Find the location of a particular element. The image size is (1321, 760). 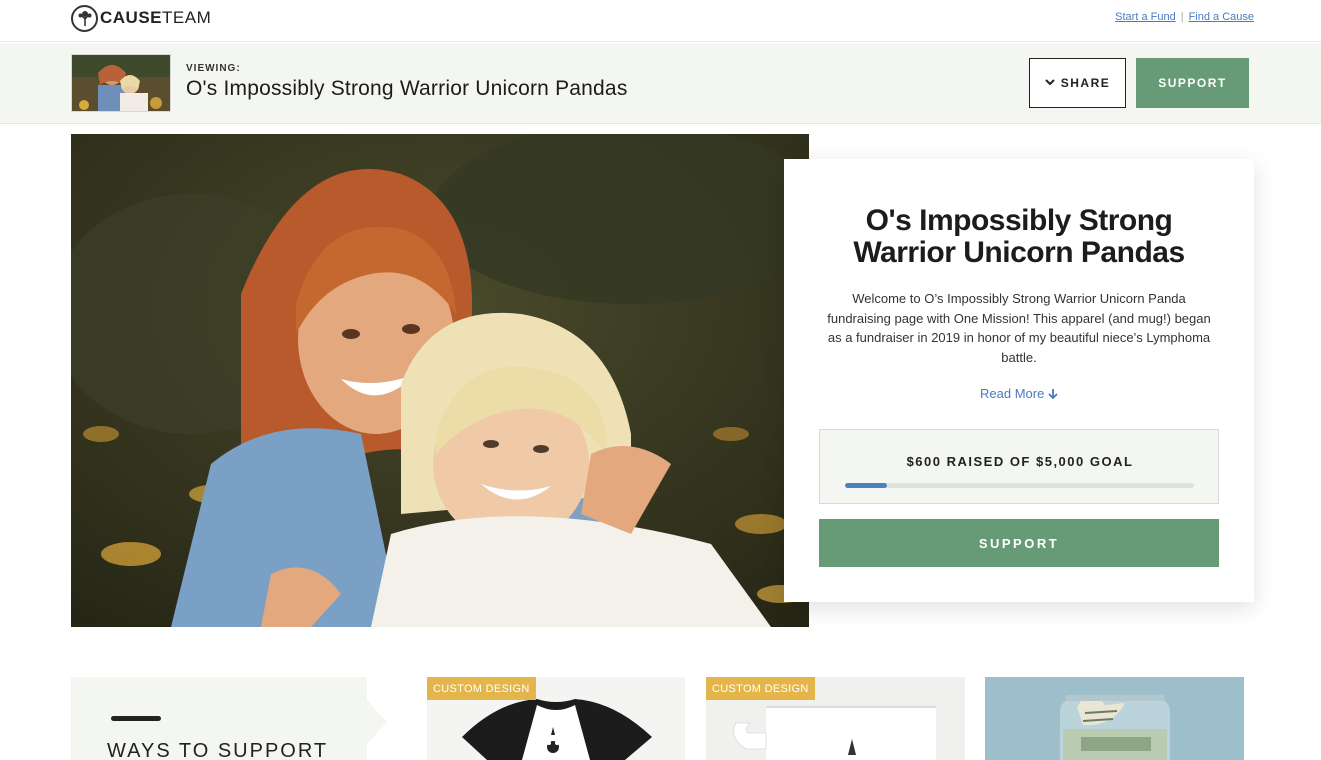

money-jar-image is located at coordinates (1114, 718).